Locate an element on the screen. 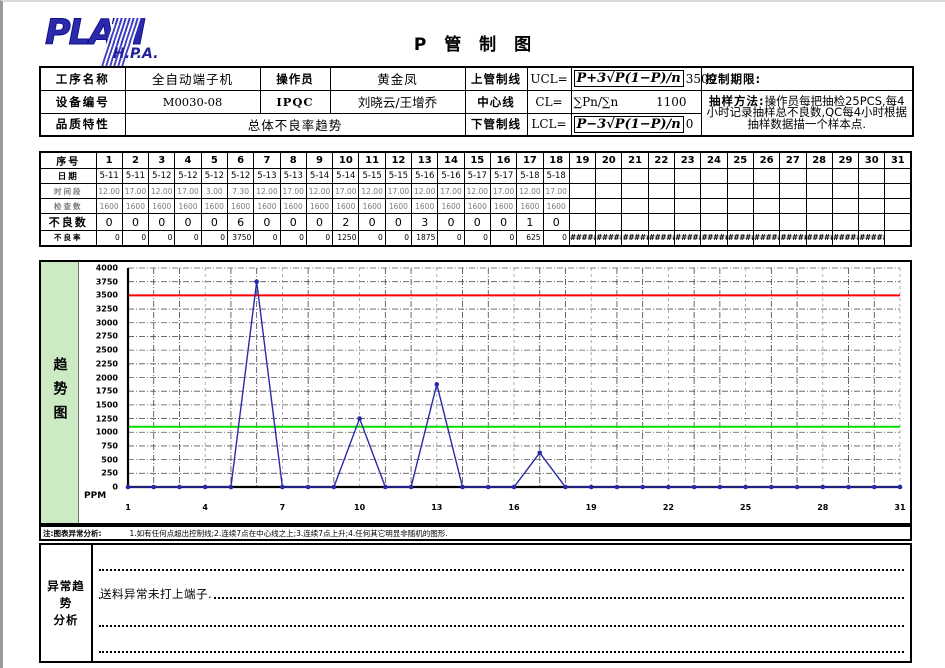  cl-line-label: 中心线 is located at coordinates (496, 101).